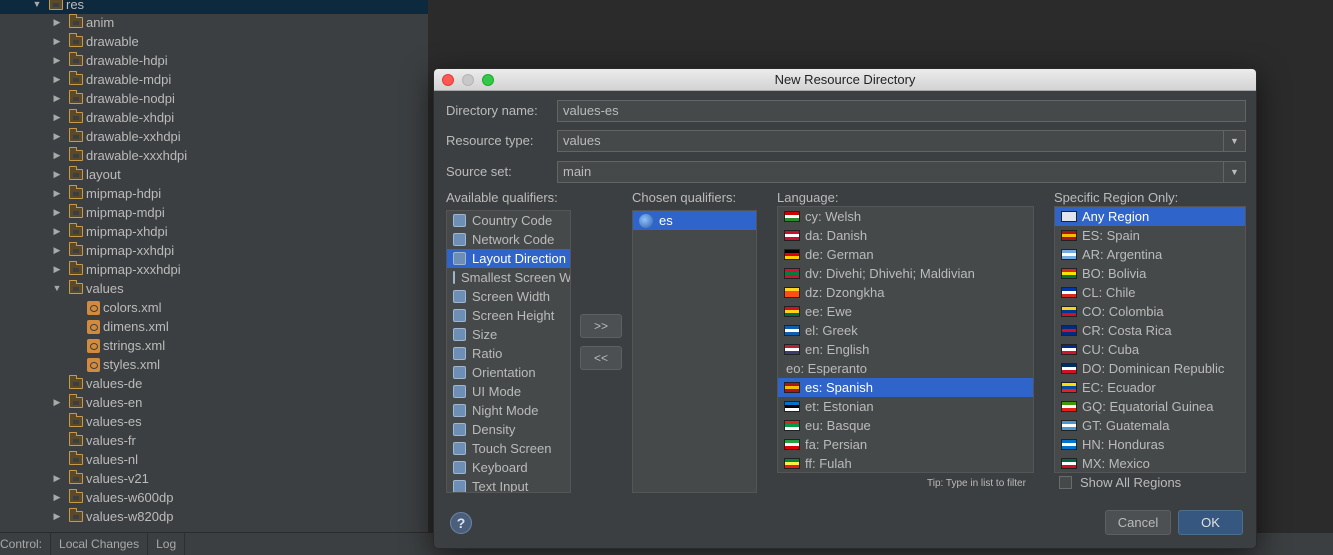  I want to click on region-item: EC: Ecuador, so click(1150, 387).